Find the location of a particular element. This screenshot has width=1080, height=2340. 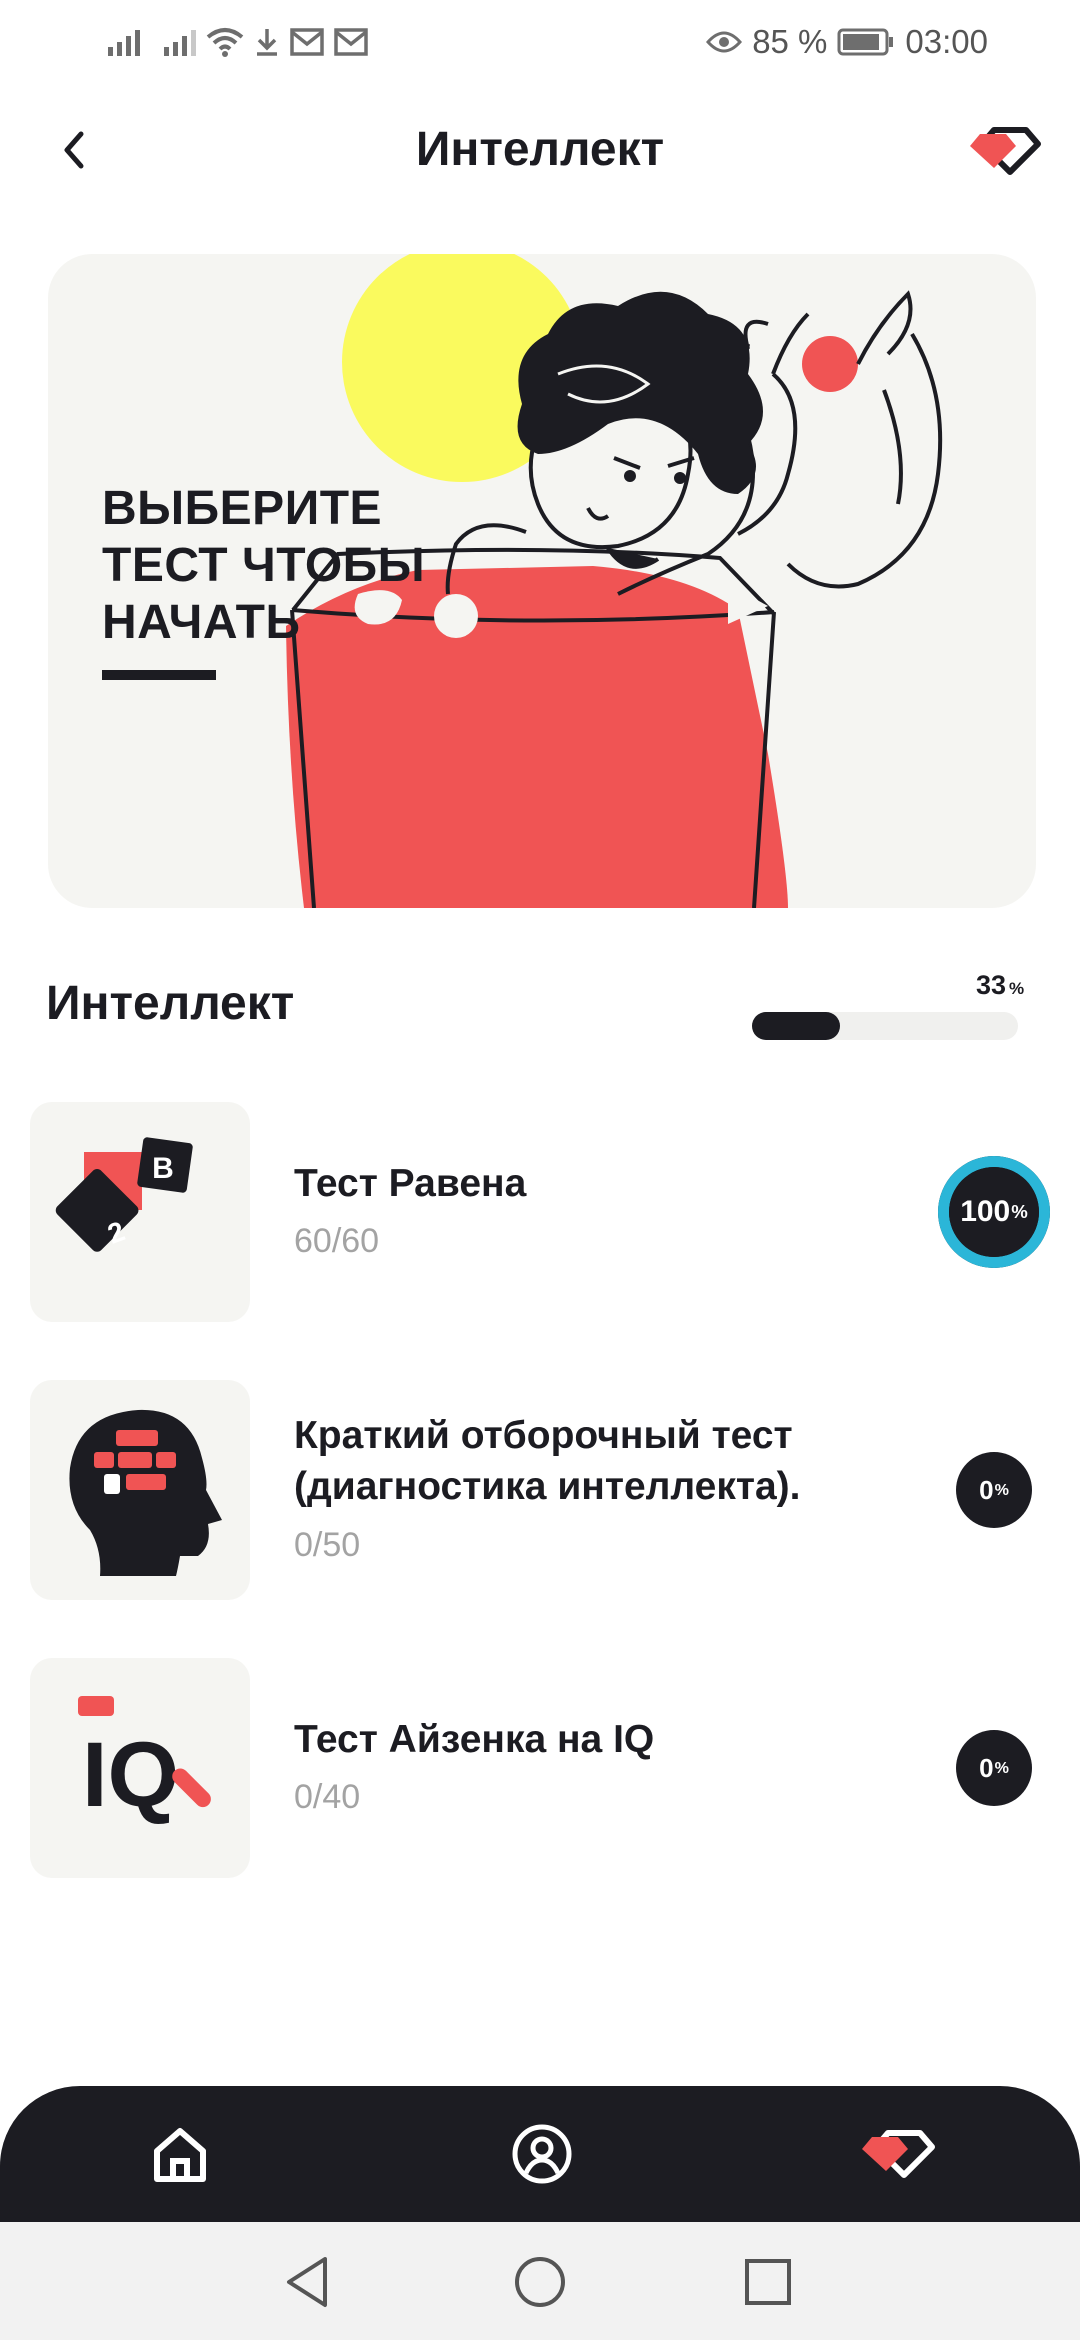

page-title: Интеллект is located at coordinates (540, 149).